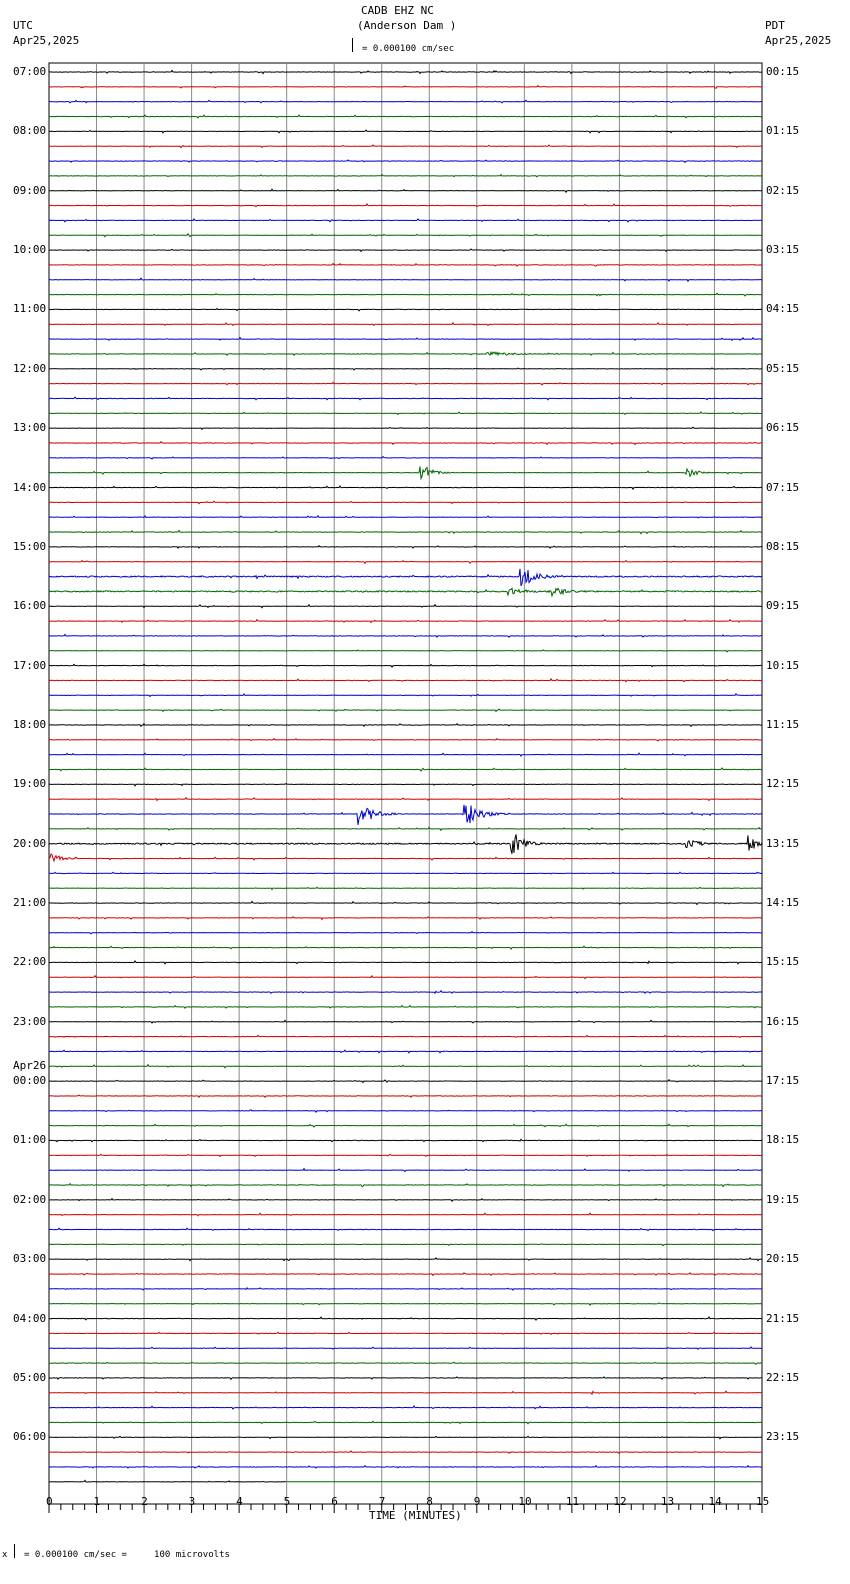 The width and height of the screenshot is (850, 1584). I want to click on pdt-hour-label: 13:15, so click(783, 843).